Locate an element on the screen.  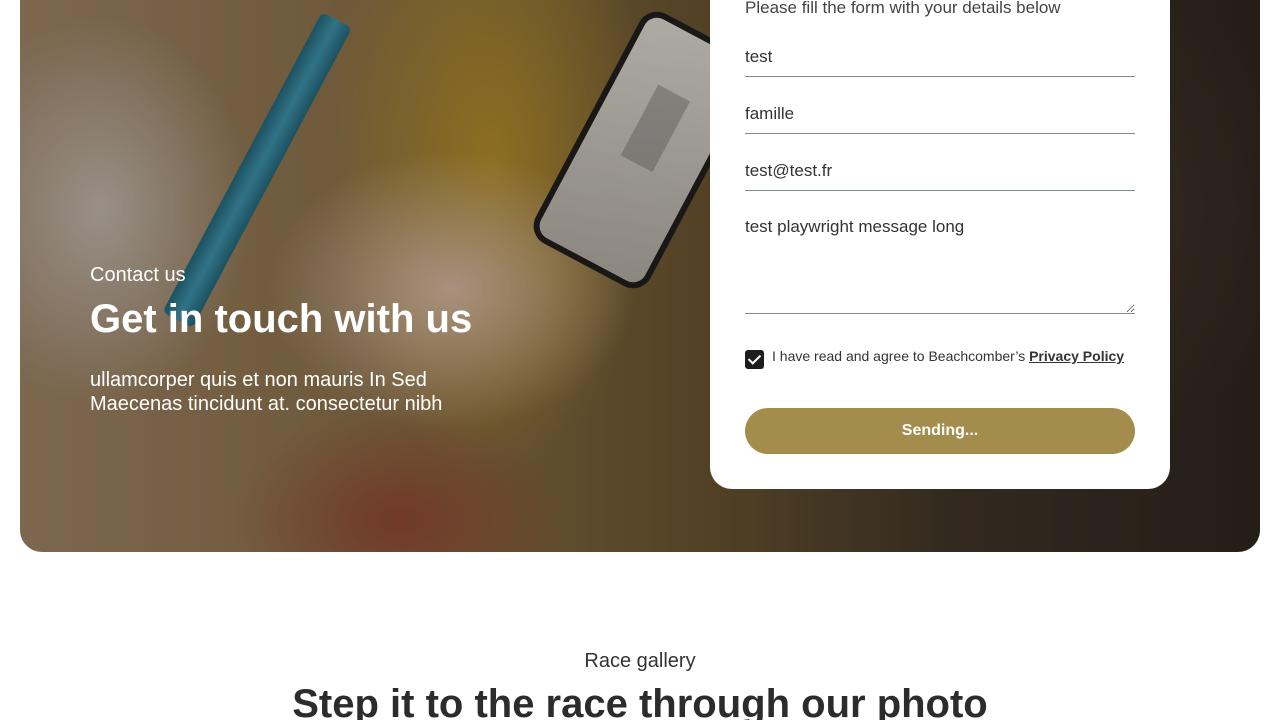
contact-eyebrow: Contact us is located at coordinates (138, 275).